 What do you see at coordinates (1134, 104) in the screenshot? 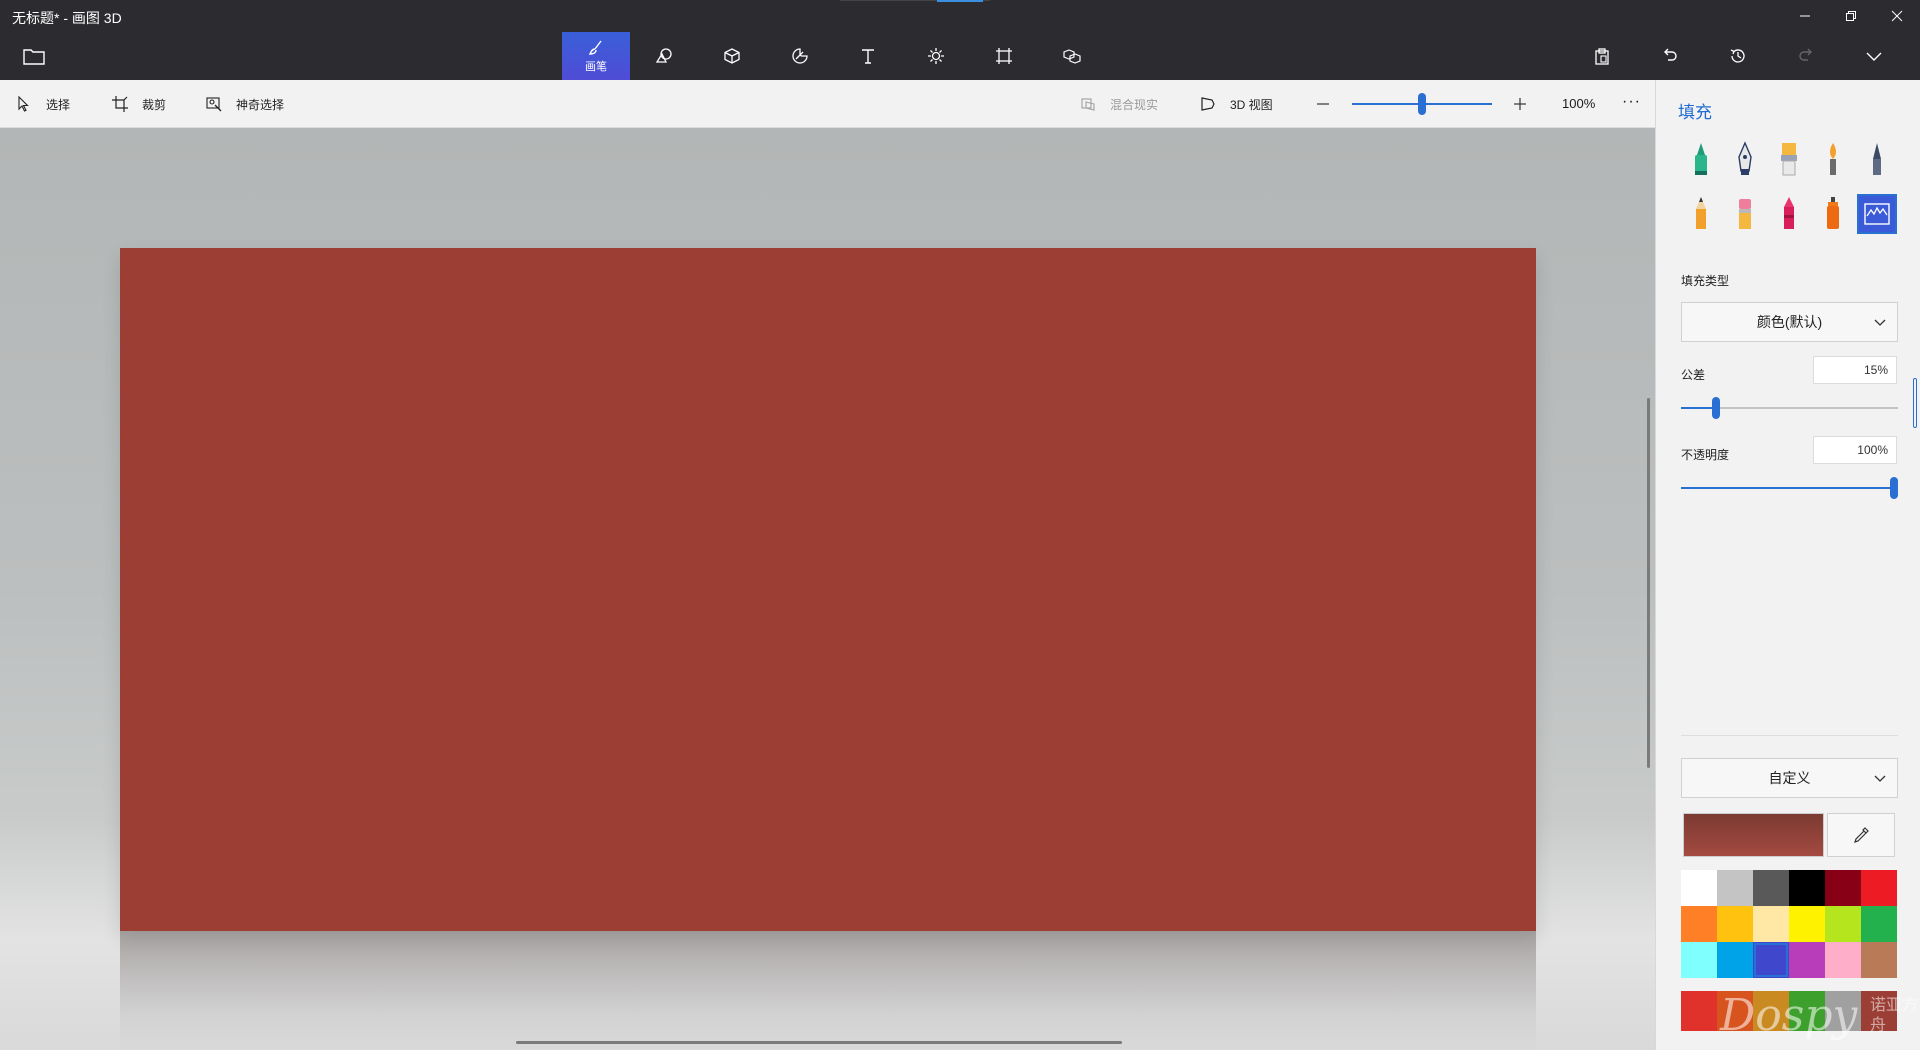
I see `mixed-reality-label: 混合现实` at bounding box center [1134, 104].